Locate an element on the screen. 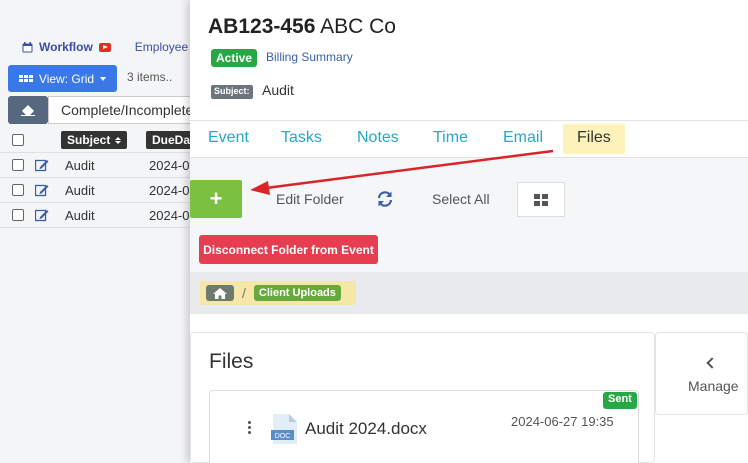  clear-filter-button is located at coordinates (28, 110).